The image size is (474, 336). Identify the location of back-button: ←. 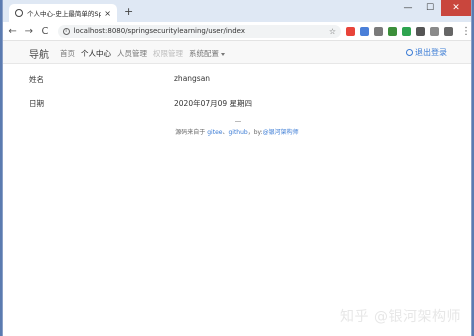
(12, 31).